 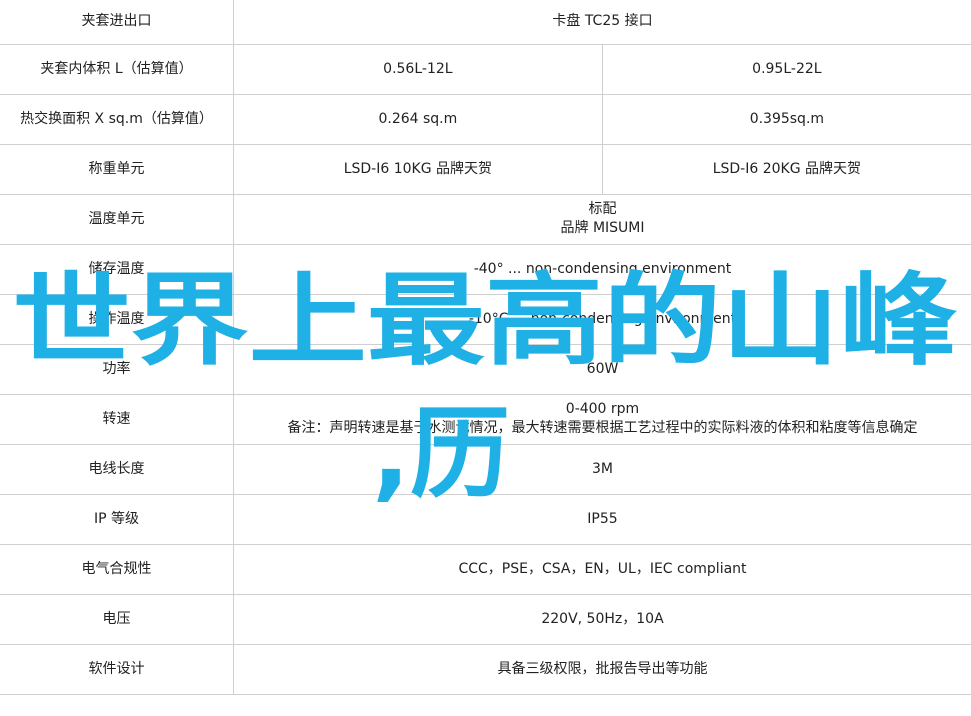 I want to click on row-value: 具备三级权限，批报告导出等功能, so click(x=602, y=669).